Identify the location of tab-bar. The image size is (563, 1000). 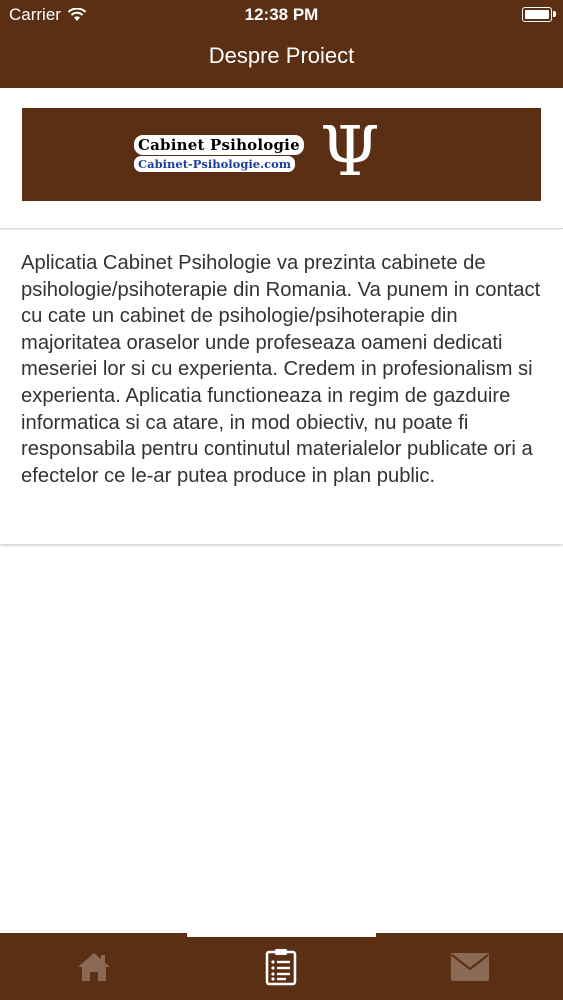
(281, 966).